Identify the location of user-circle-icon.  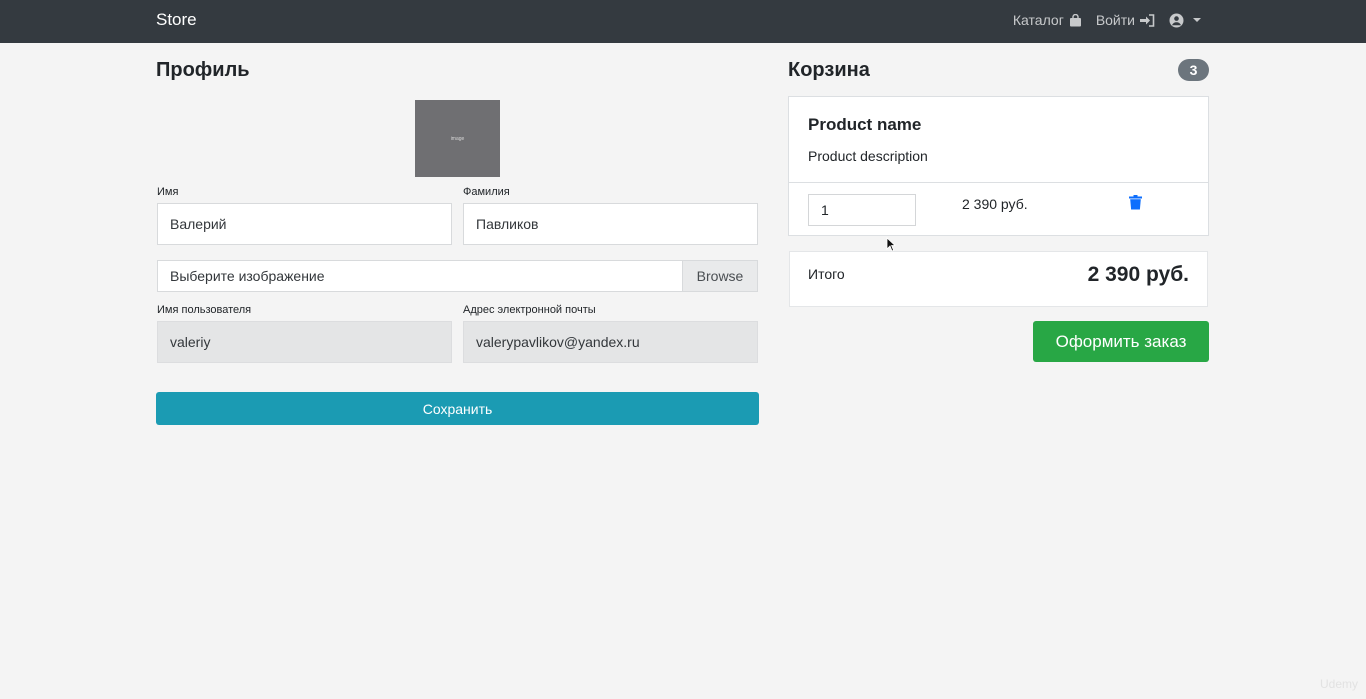
(1176, 20).